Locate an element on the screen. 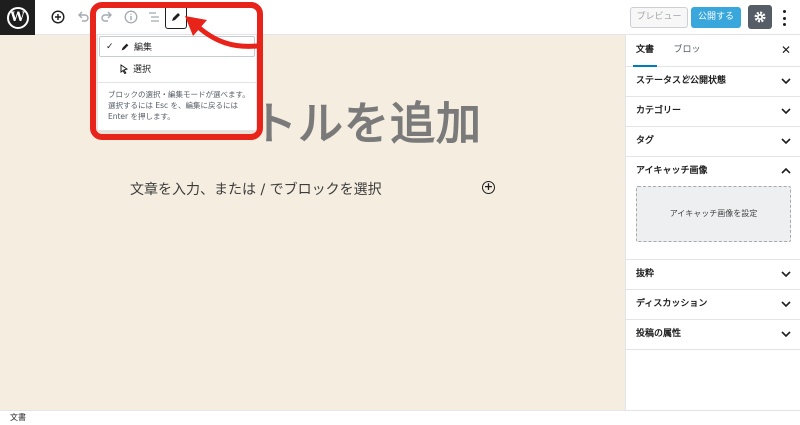 Image resolution: width=800 pixels, height=425 pixels. plus-circle-icon is located at coordinates (58, 17).